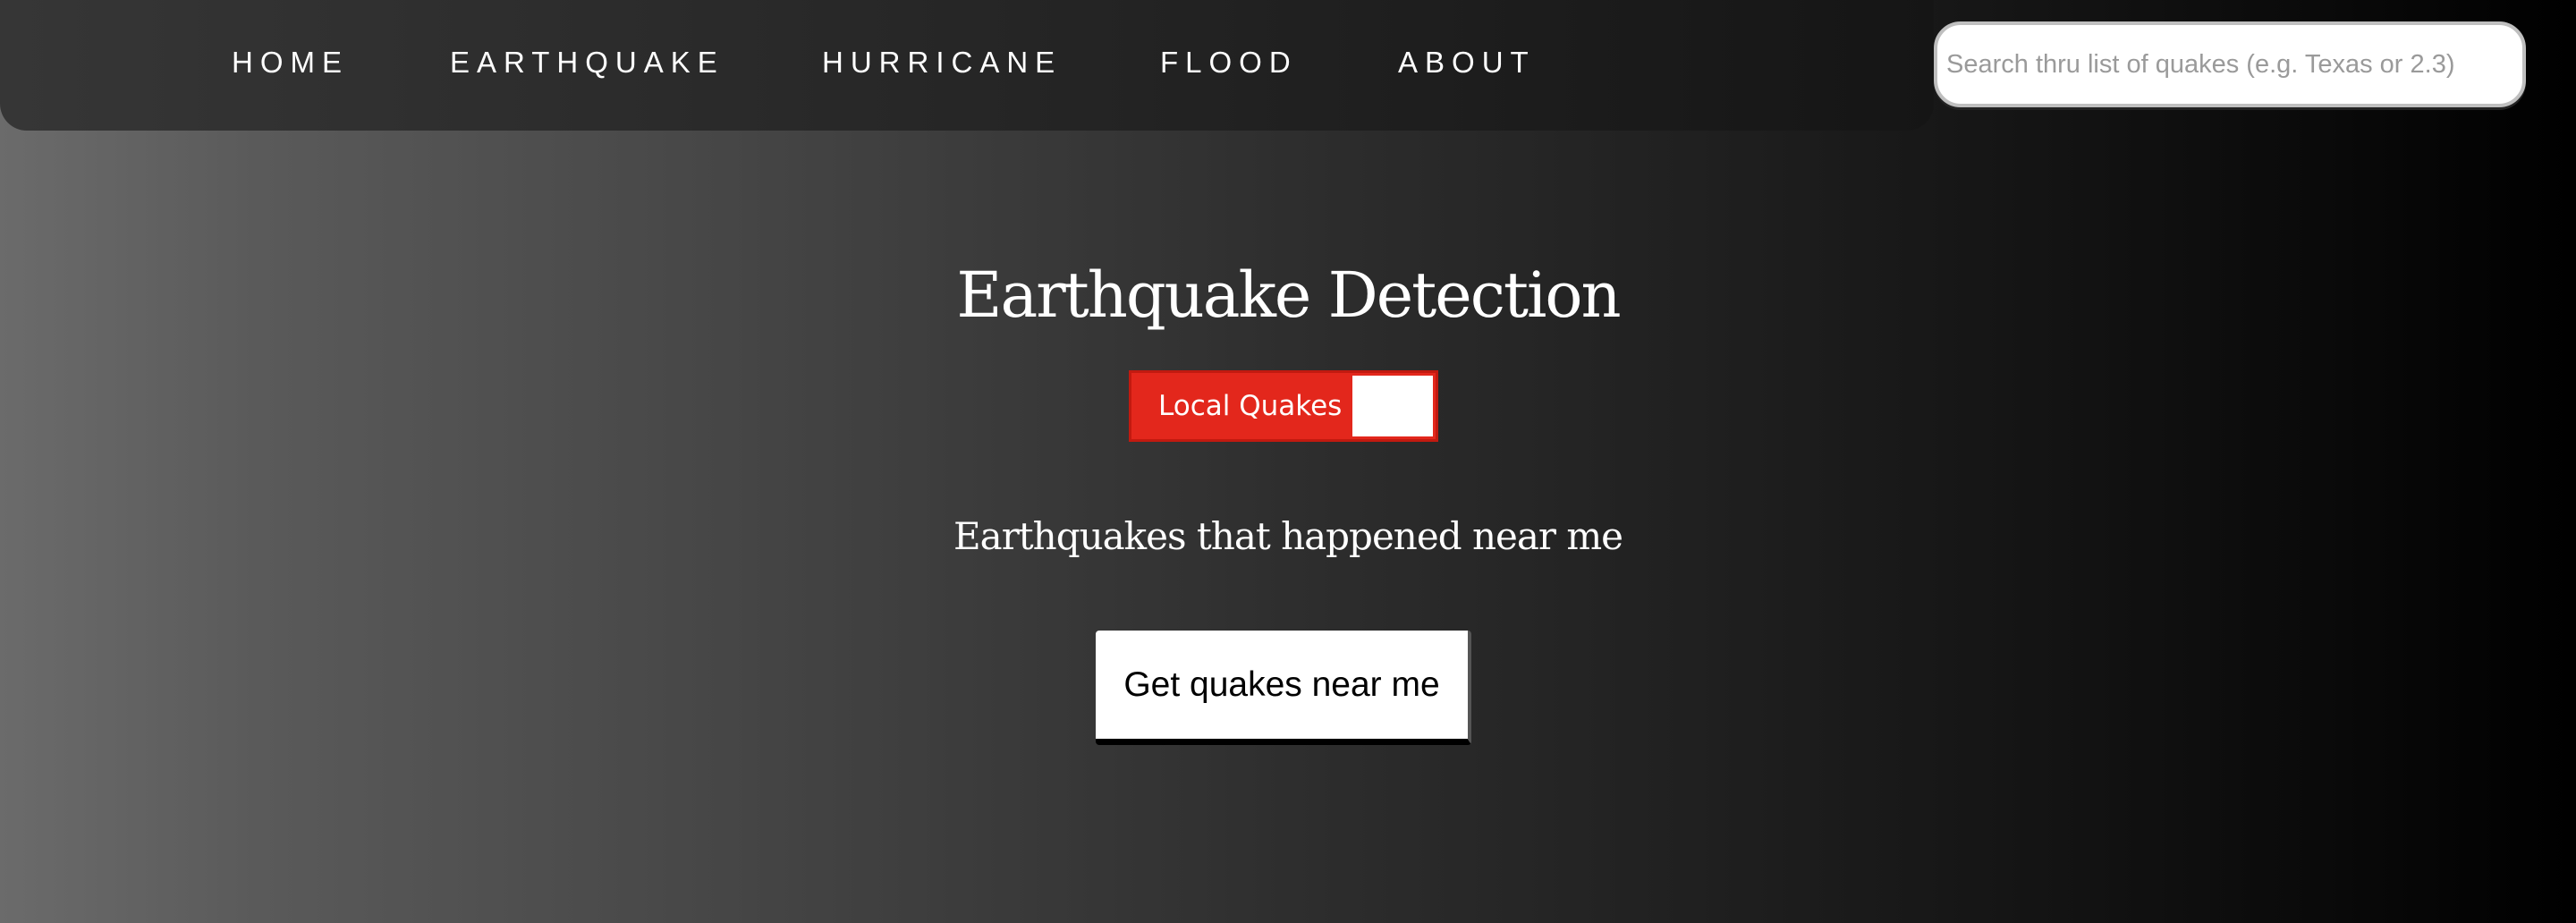  Describe the element at coordinates (1283, 688) in the screenshot. I see `get-quakes-button: Get quakes near me` at that location.